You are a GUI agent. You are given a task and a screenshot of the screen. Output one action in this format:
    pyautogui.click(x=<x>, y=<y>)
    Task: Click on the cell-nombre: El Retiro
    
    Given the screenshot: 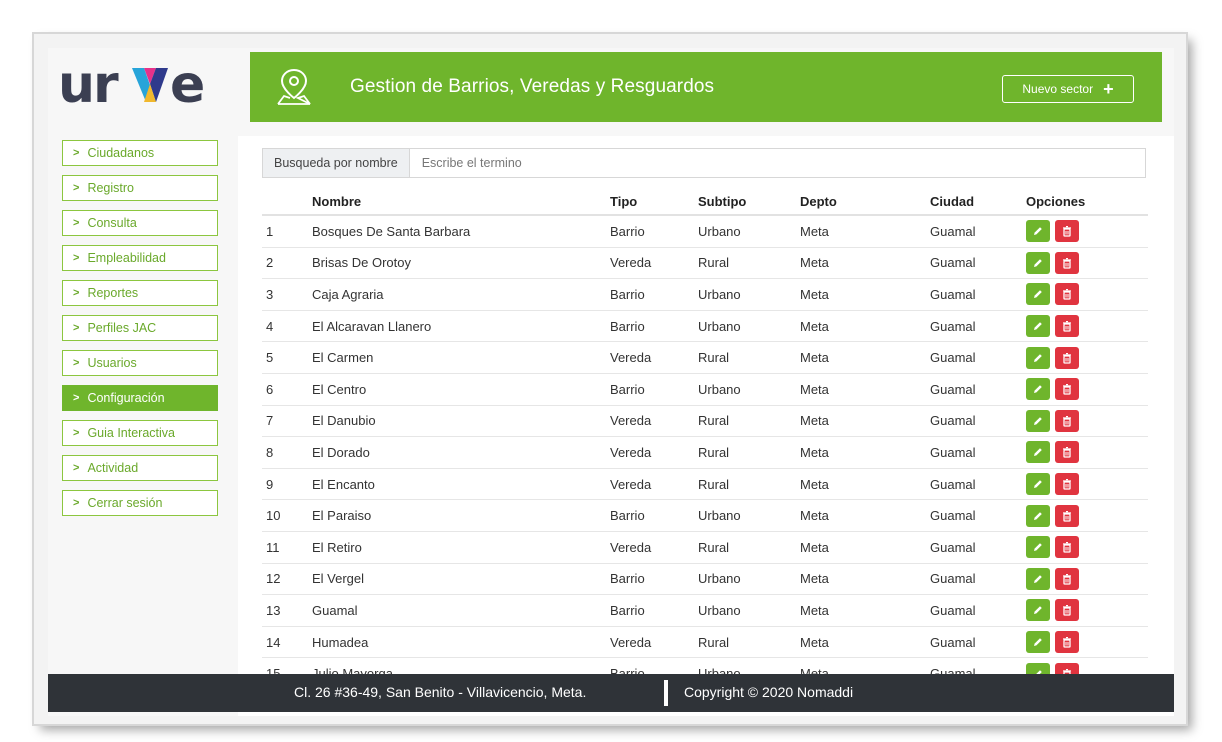 What is the action you would take?
    pyautogui.click(x=461, y=547)
    